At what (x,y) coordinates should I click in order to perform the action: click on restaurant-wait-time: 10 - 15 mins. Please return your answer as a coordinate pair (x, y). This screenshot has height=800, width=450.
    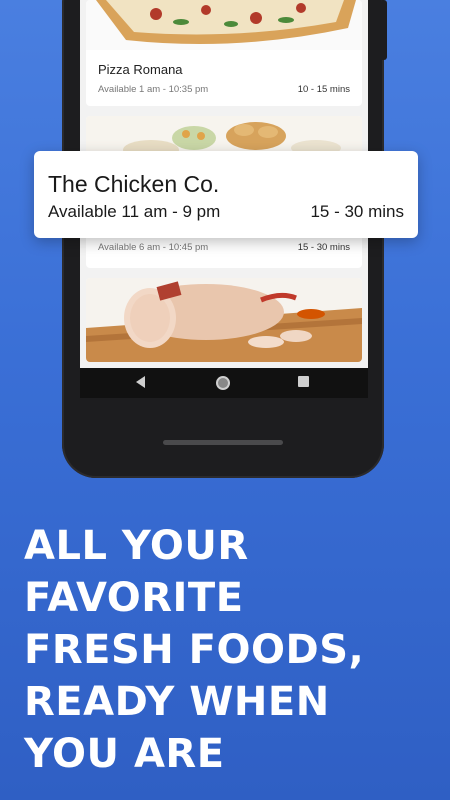
    Looking at the image, I should click on (323, 89).